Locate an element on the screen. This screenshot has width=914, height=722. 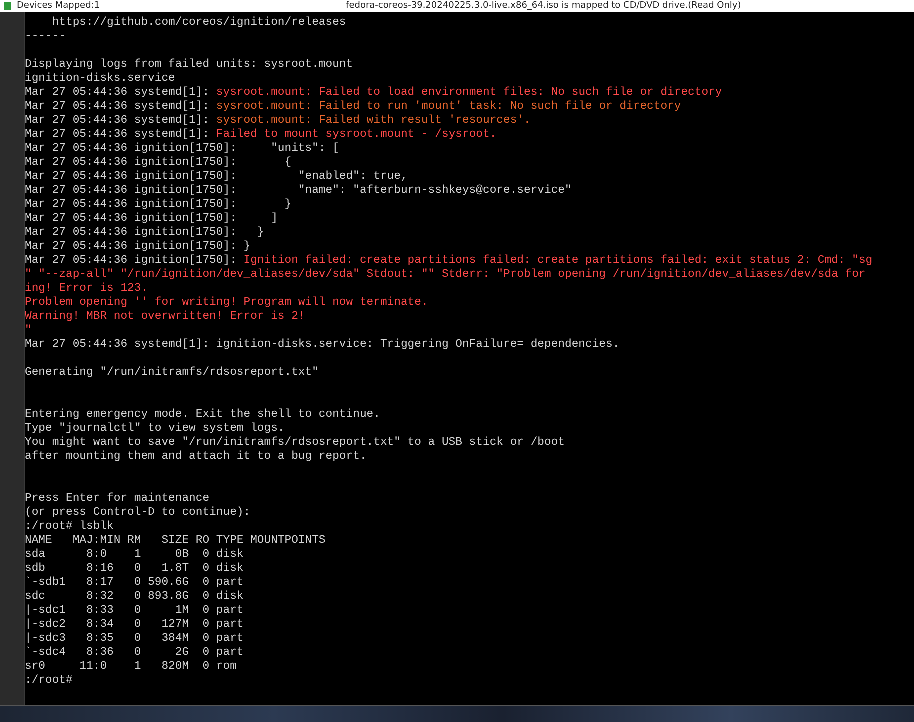
terminal-line: Mar 27 05:44:36 ignition[1750]: ] is located at coordinates (152, 219).